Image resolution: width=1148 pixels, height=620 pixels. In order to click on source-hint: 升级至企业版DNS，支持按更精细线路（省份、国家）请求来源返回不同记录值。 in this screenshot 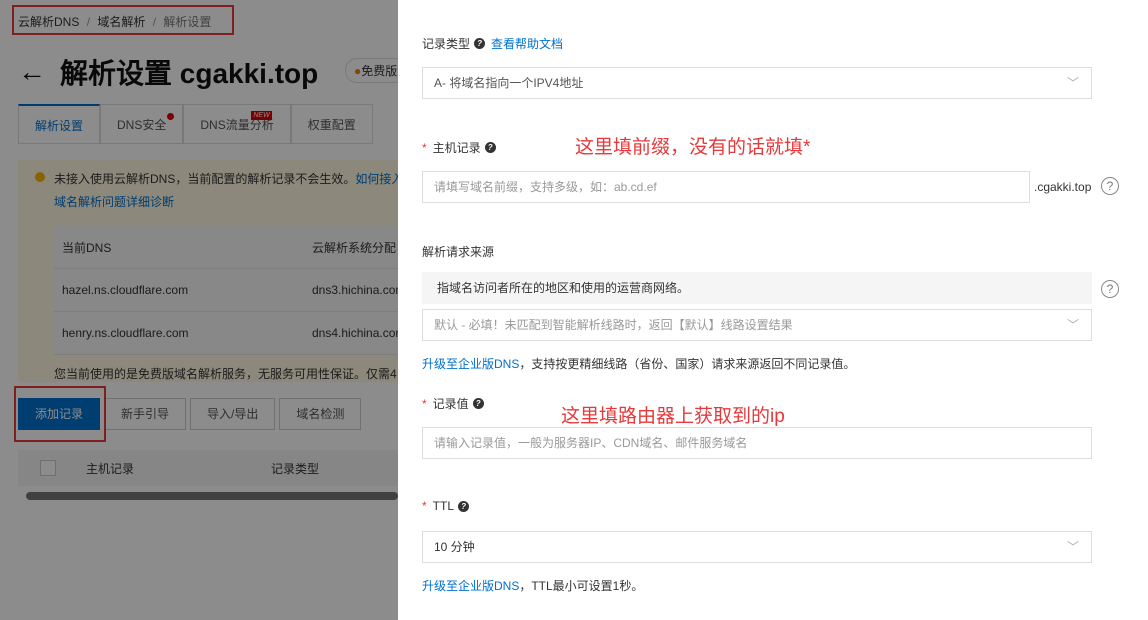, I will do `click(638, 363)`.